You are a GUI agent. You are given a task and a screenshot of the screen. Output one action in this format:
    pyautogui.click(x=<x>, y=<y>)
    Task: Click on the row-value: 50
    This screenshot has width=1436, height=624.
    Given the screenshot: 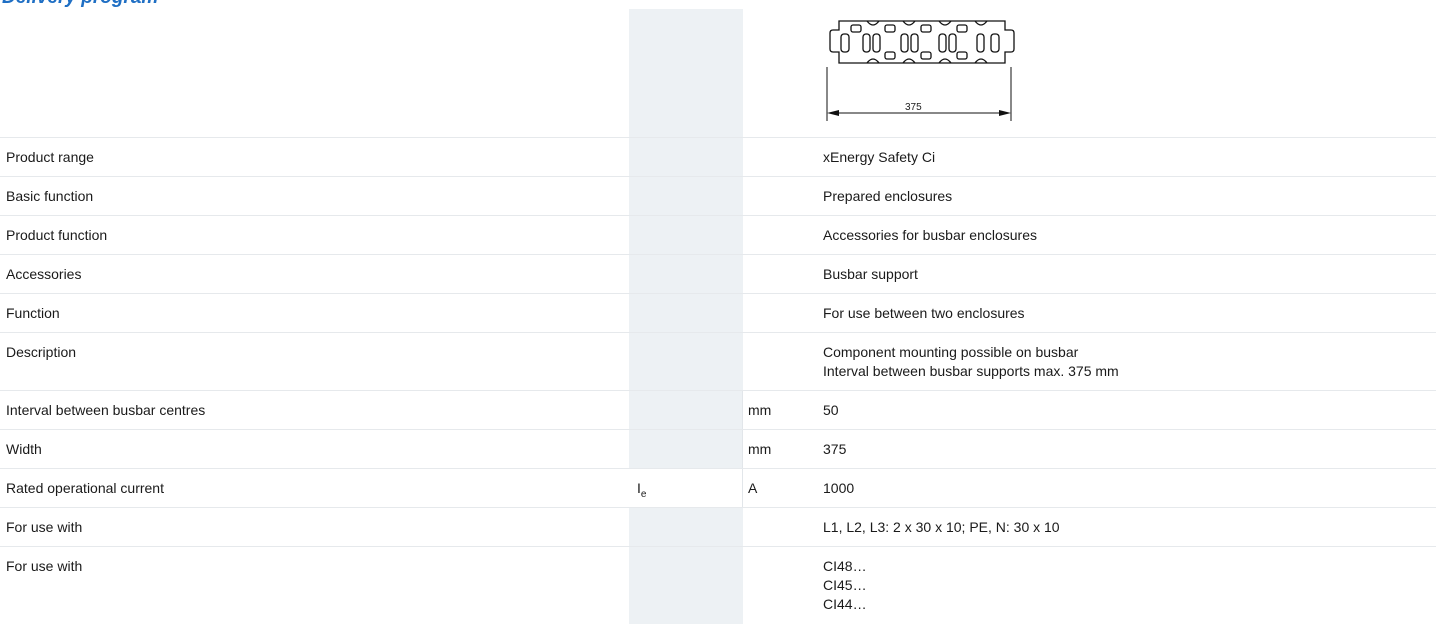 What is the action you would take?
    pyautogui.click(x=1126, y=410)
    